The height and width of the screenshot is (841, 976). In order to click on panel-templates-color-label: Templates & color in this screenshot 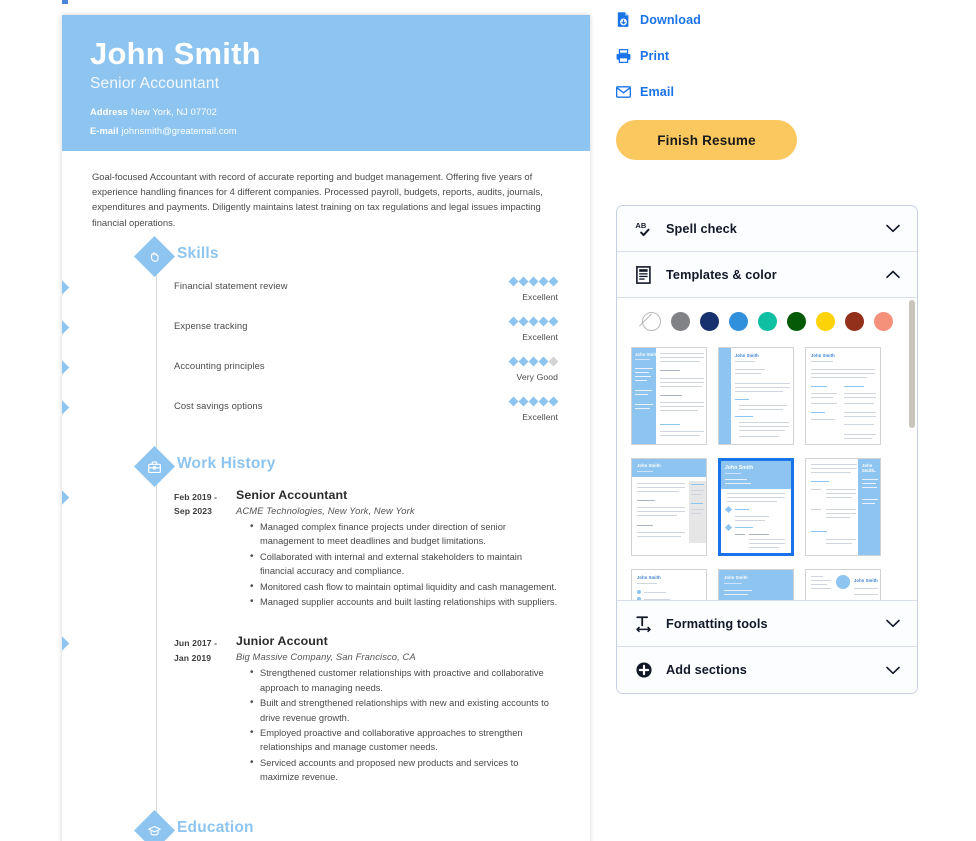, I will do `click(721, 274)`.